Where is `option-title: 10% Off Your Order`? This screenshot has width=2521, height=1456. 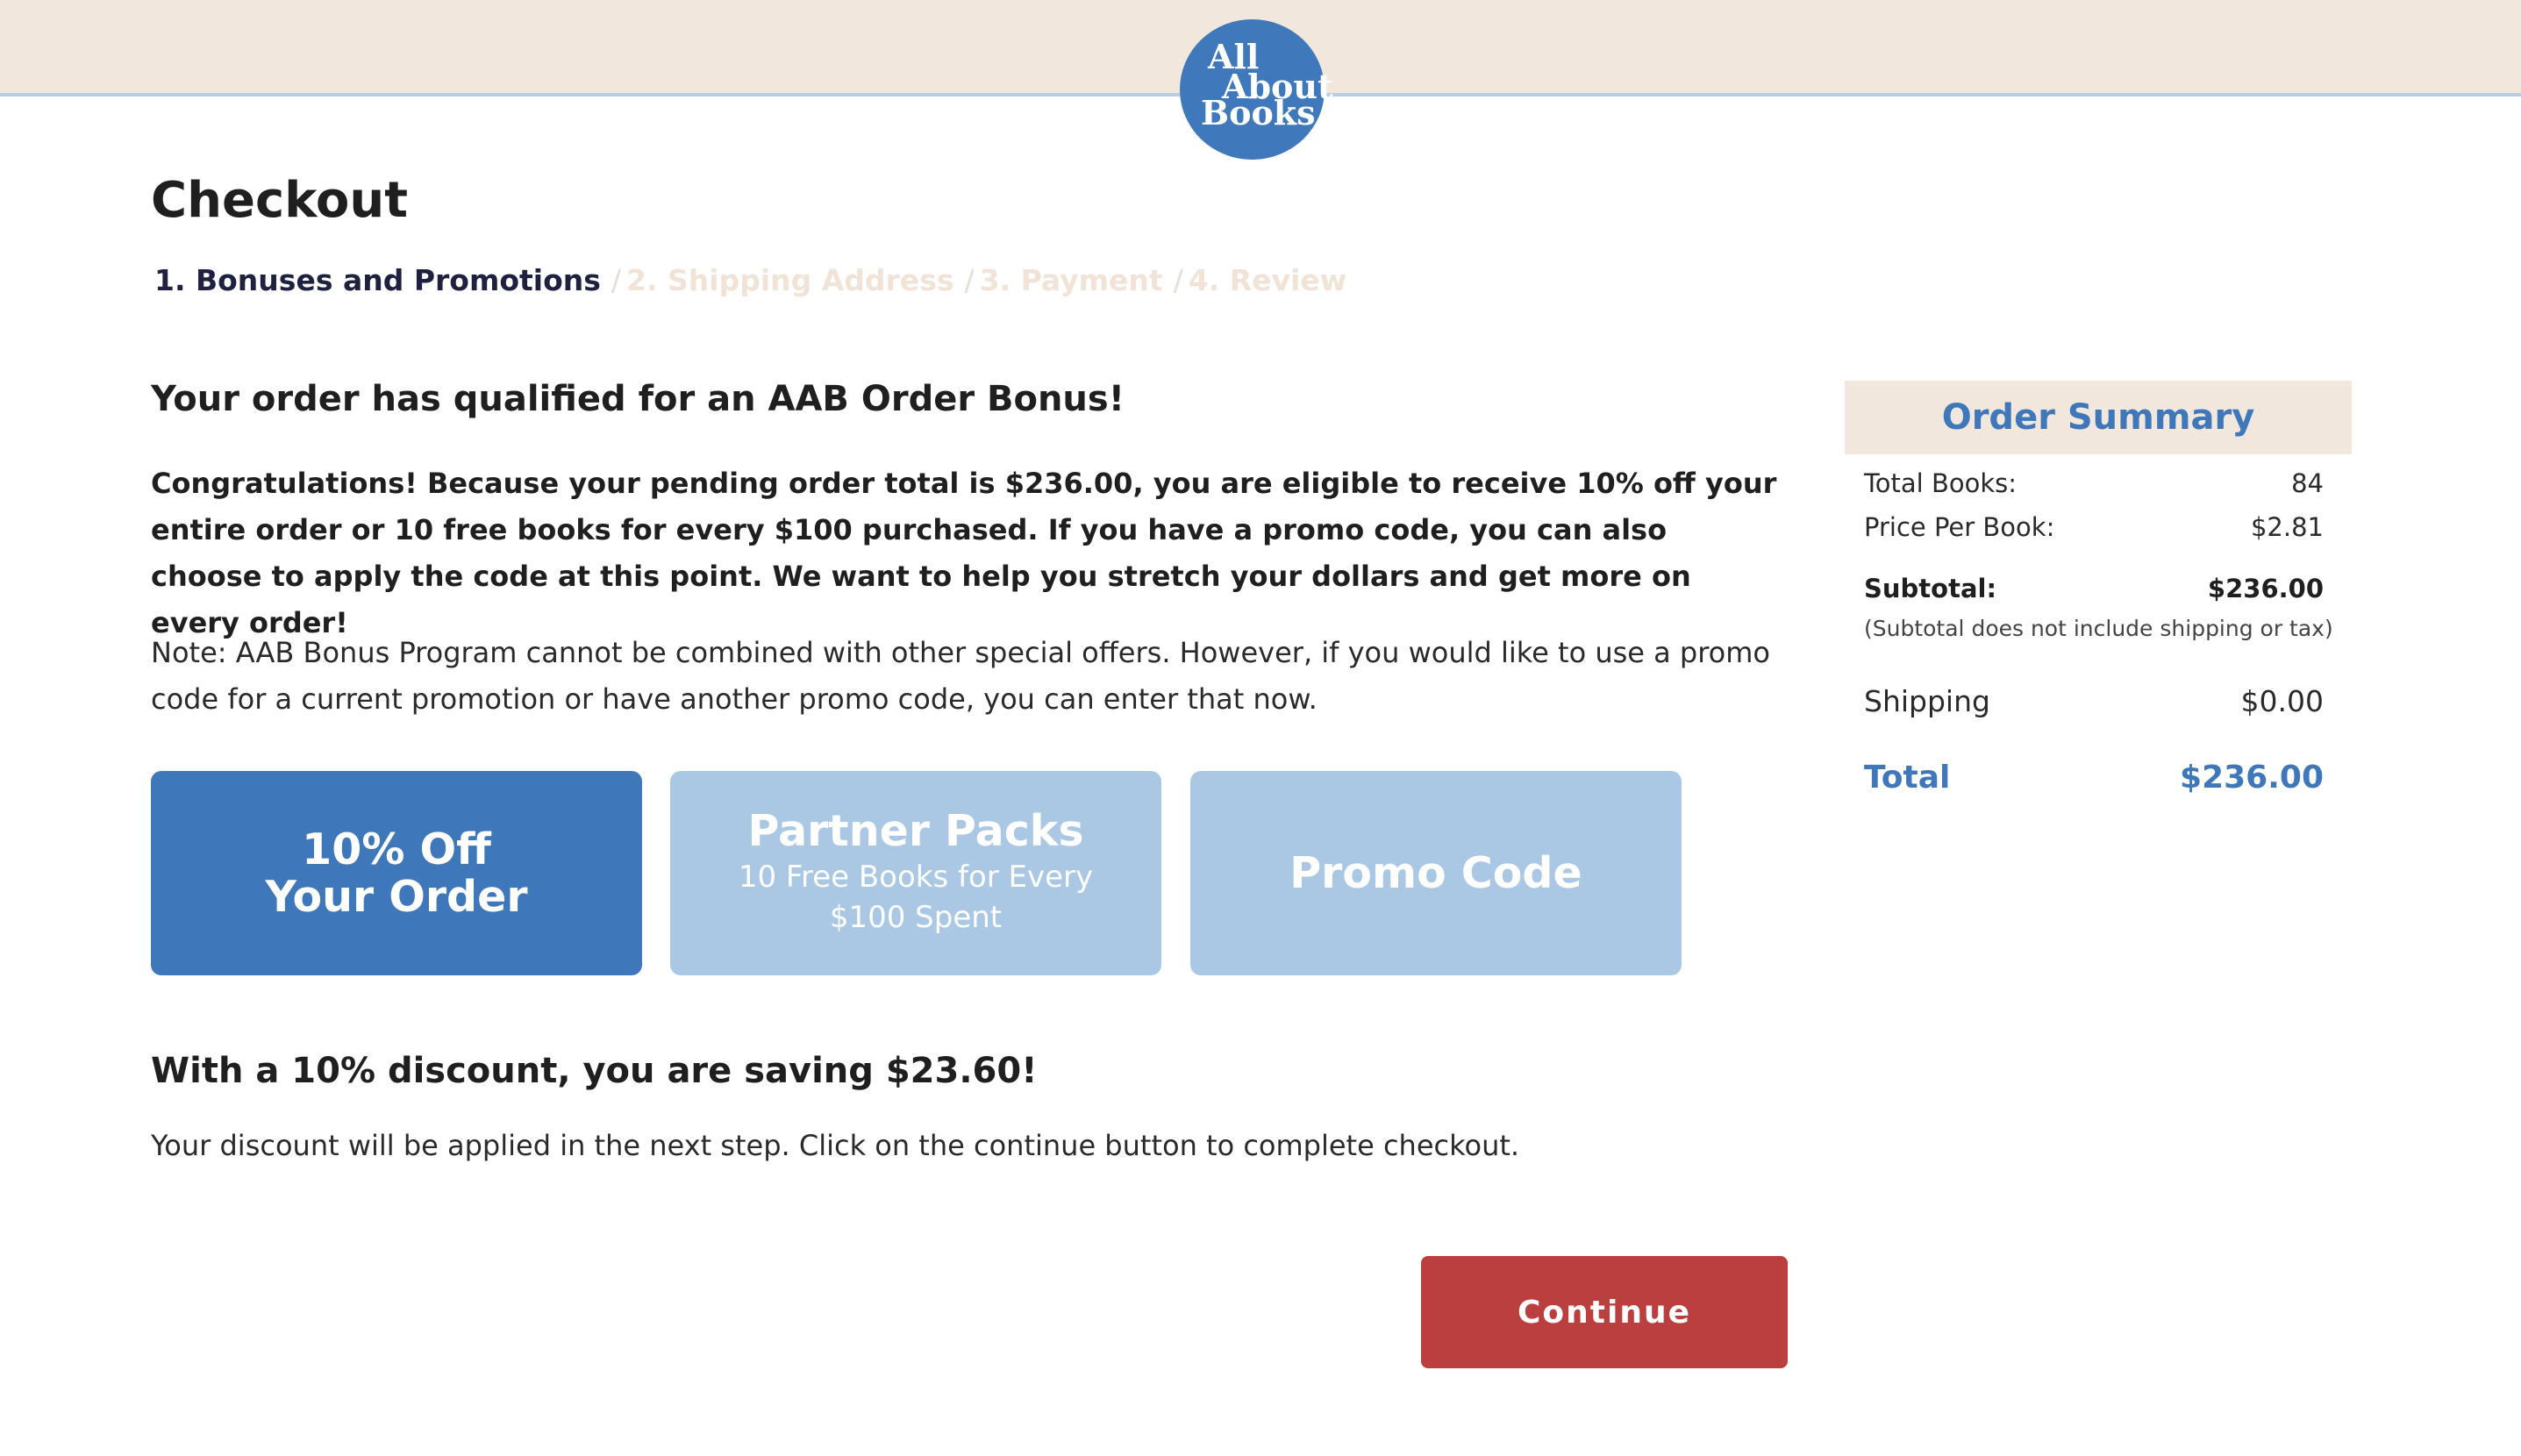
option-title: 10% Off Your Order is located at coordinates (397, 873).